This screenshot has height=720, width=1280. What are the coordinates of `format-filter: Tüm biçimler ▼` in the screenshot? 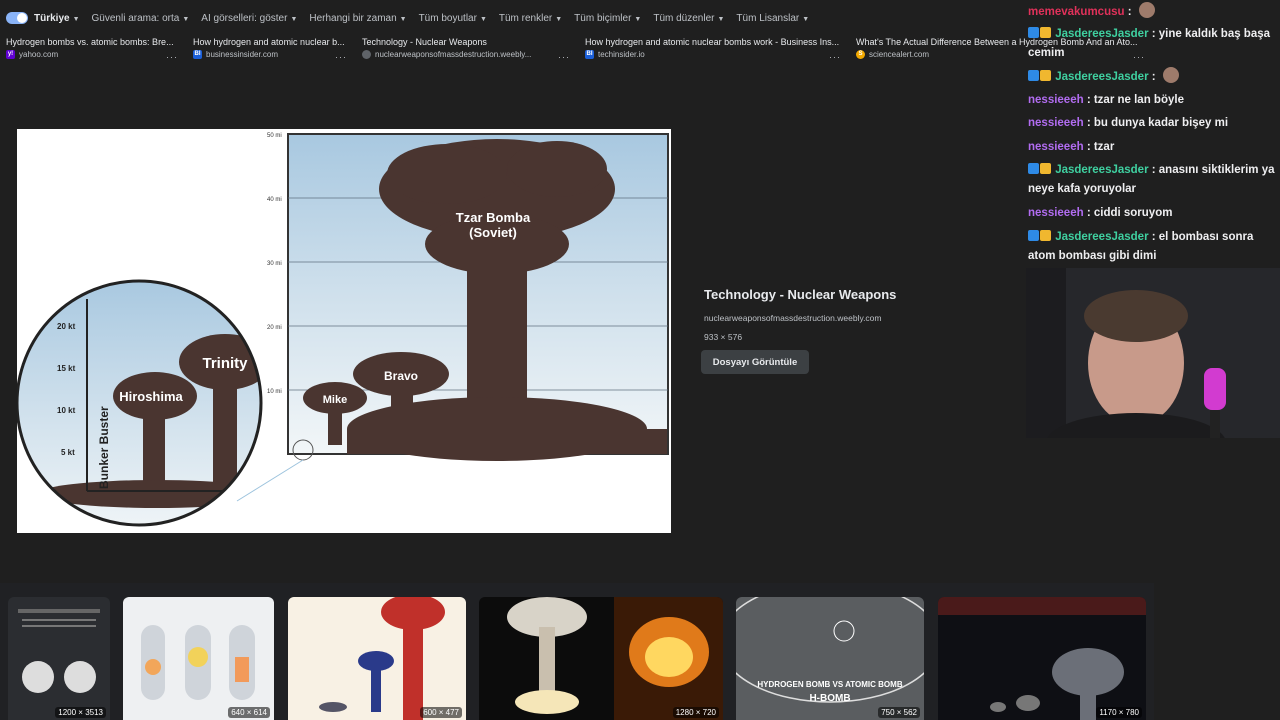 It's located at (607, 18).